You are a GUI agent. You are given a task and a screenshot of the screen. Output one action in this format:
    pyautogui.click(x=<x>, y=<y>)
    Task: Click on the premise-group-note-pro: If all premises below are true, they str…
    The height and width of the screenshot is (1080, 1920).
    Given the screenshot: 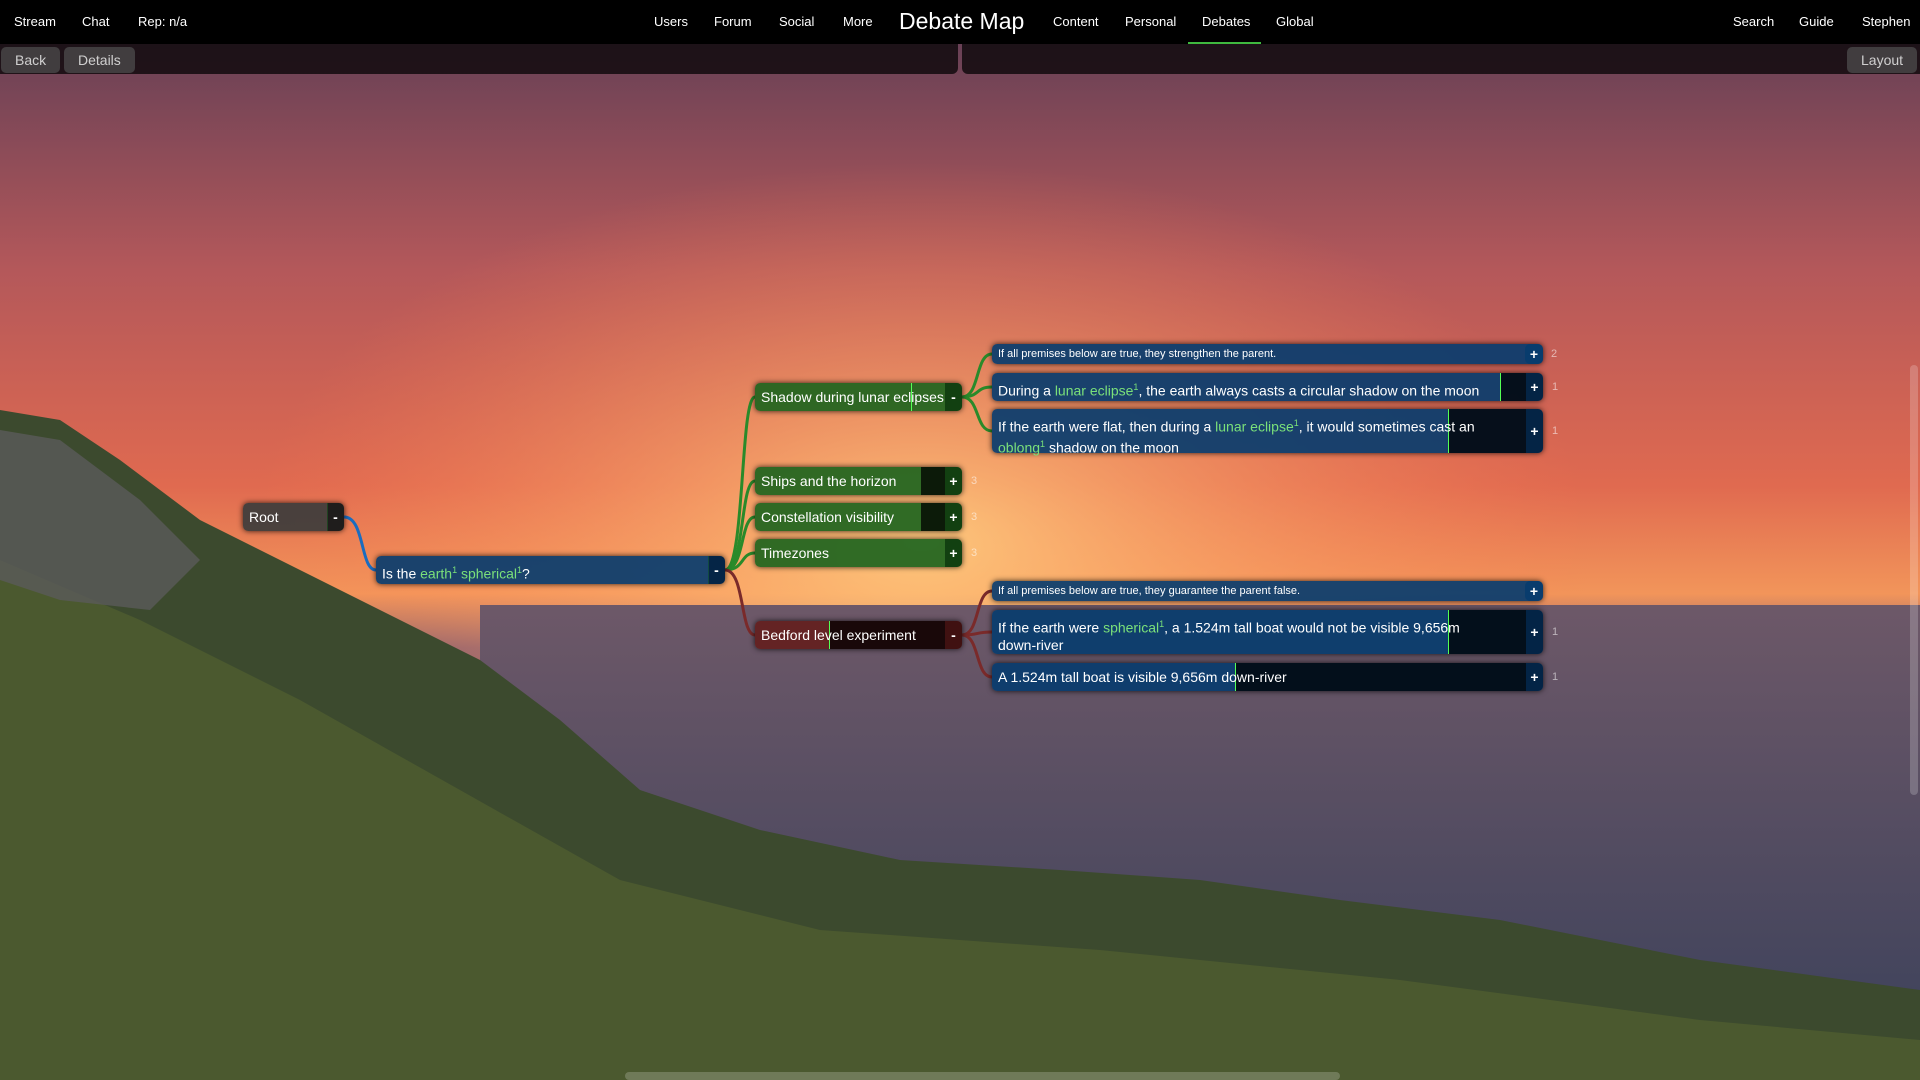 What is the action you would take?
    pyautogui.click(x=1267, y=354)
    